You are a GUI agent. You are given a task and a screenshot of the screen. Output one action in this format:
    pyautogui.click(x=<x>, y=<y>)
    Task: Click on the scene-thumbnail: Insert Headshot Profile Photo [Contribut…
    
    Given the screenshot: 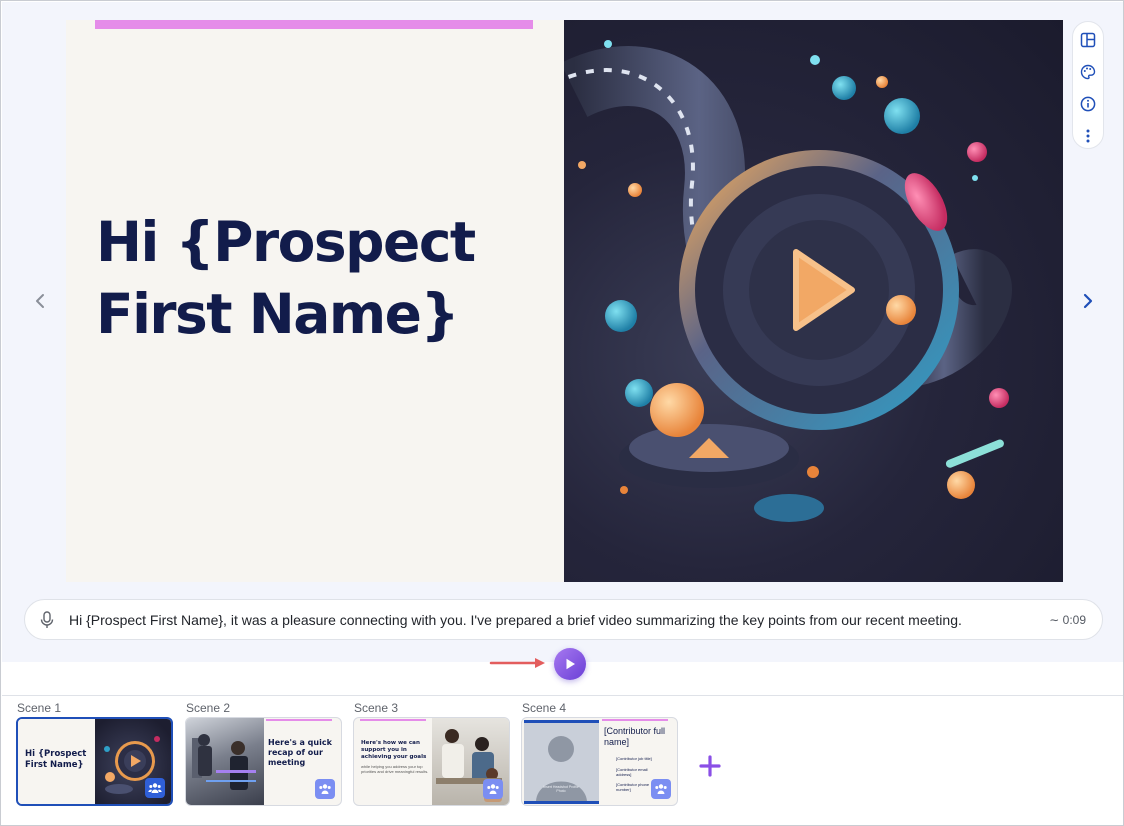 What is the action you would take?
    pyautogui.click(x=599, y=761)
    